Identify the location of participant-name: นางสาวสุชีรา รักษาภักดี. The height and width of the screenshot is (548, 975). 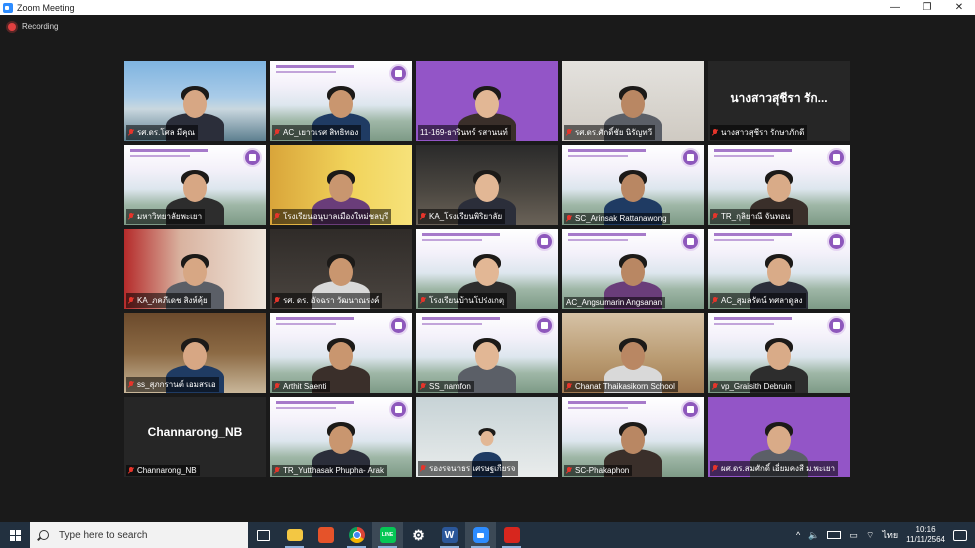
(763, 132).